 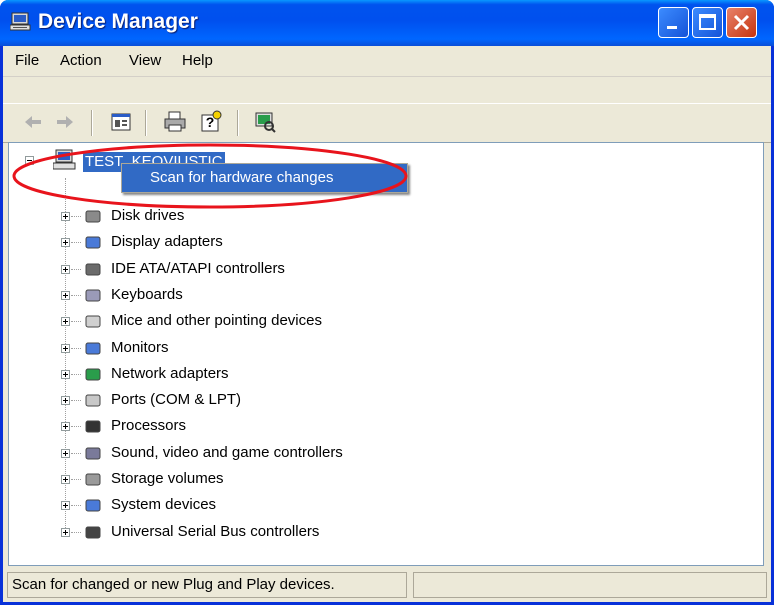 I want to click on maximize-icon, so click(x=707, y=22).